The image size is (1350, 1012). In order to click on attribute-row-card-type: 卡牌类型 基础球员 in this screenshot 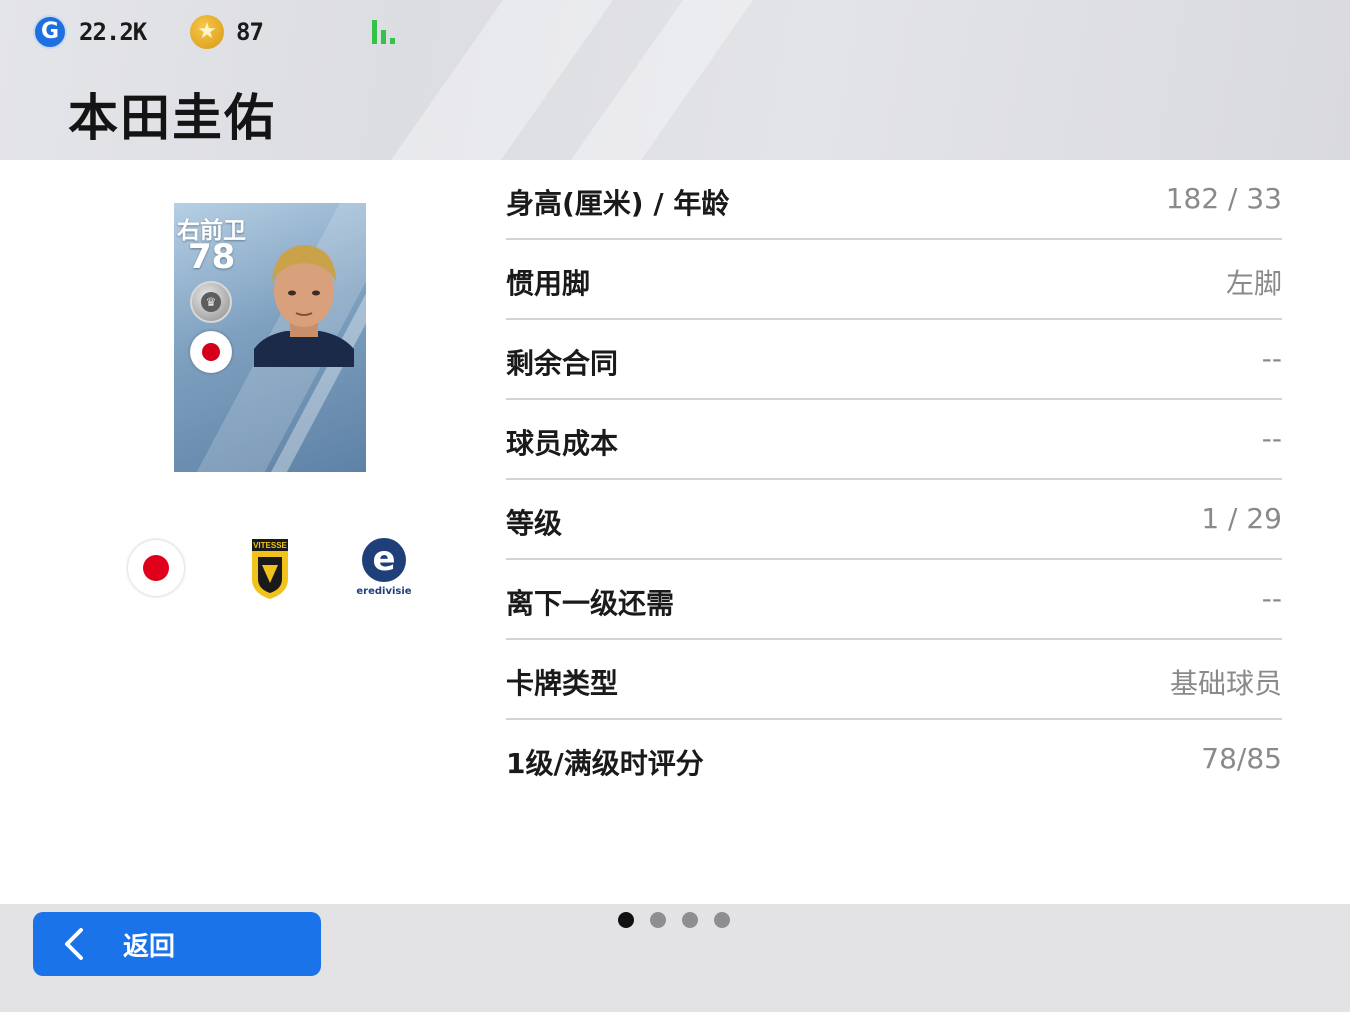, I will do `click(894, 680)`.